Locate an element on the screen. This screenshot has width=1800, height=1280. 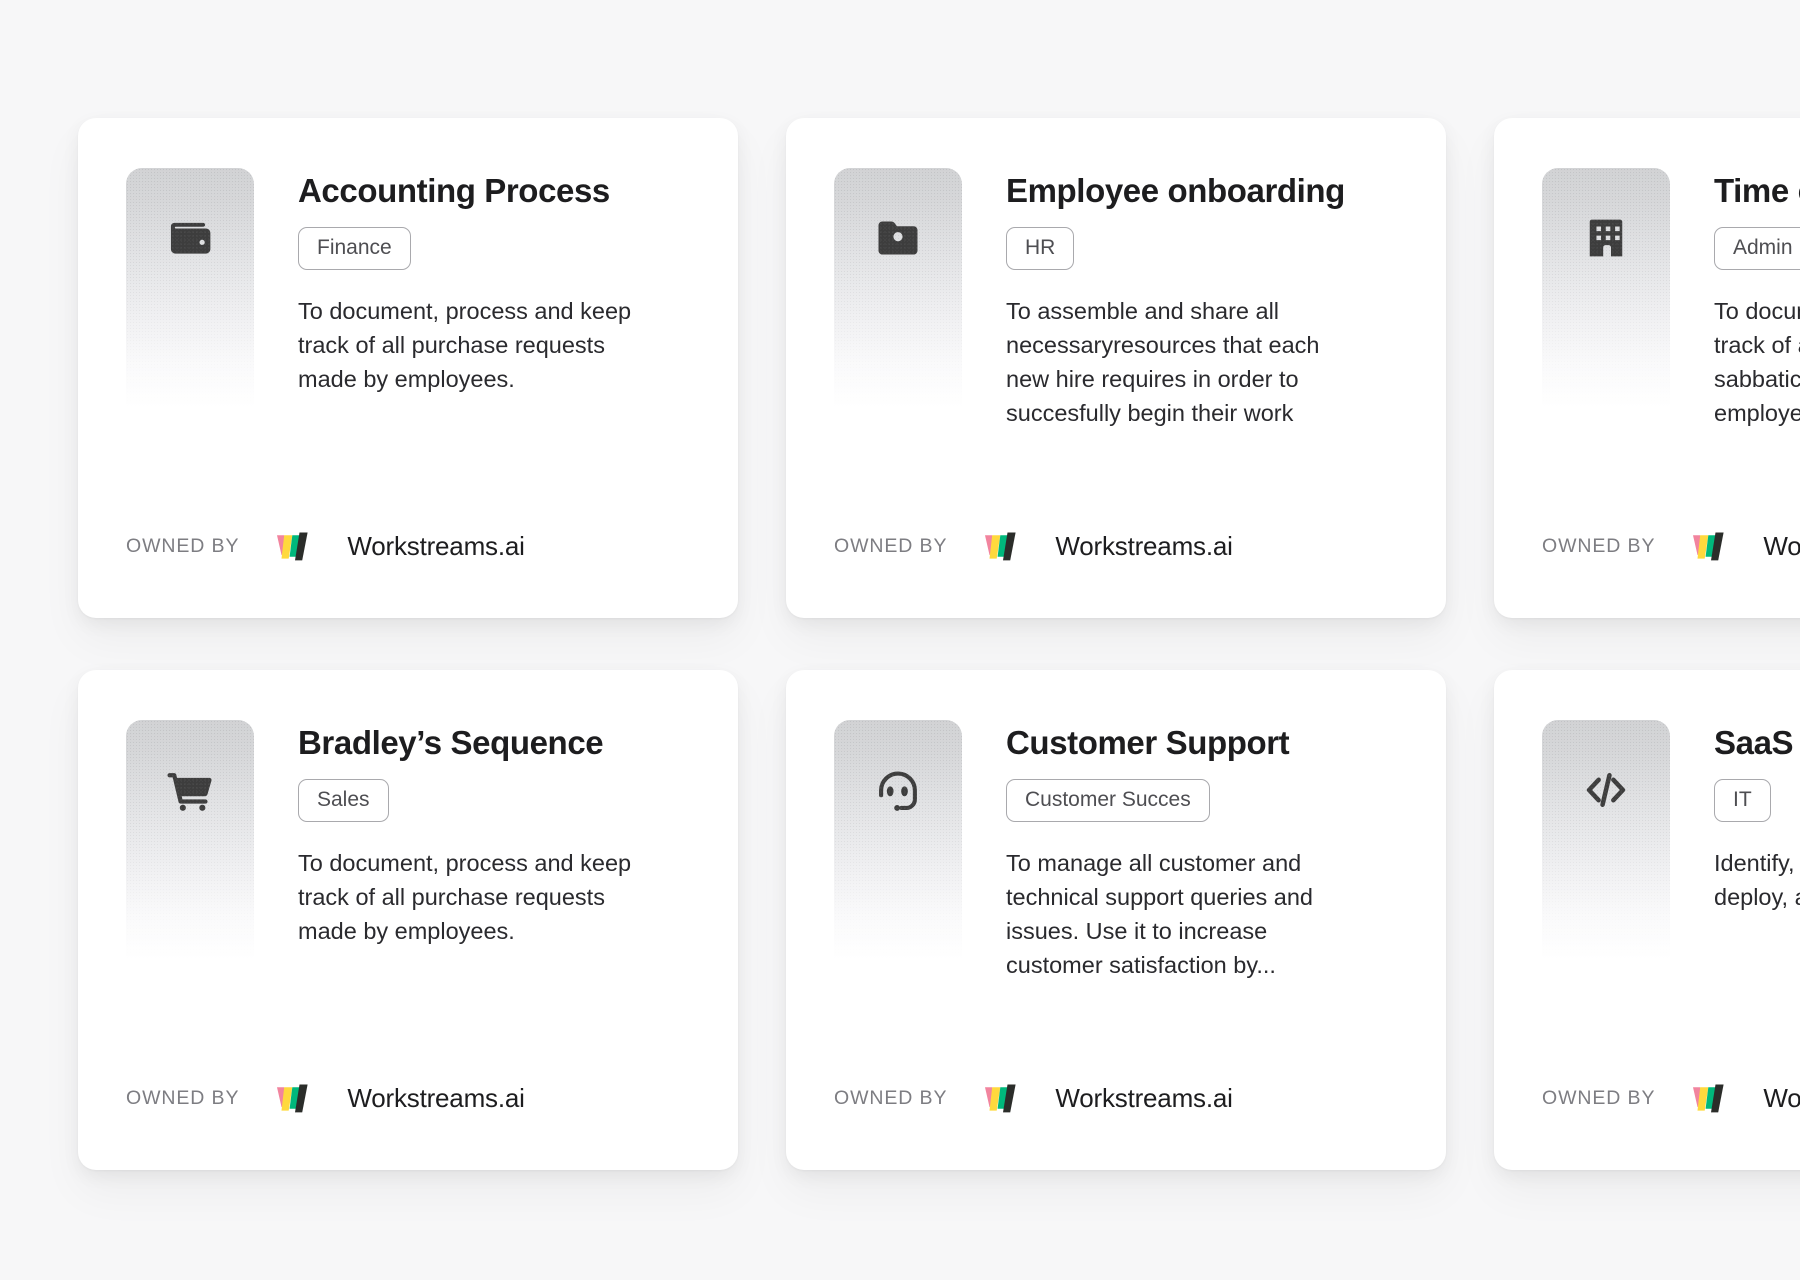
card-tag: IT is located at coordinates (1742, 800).